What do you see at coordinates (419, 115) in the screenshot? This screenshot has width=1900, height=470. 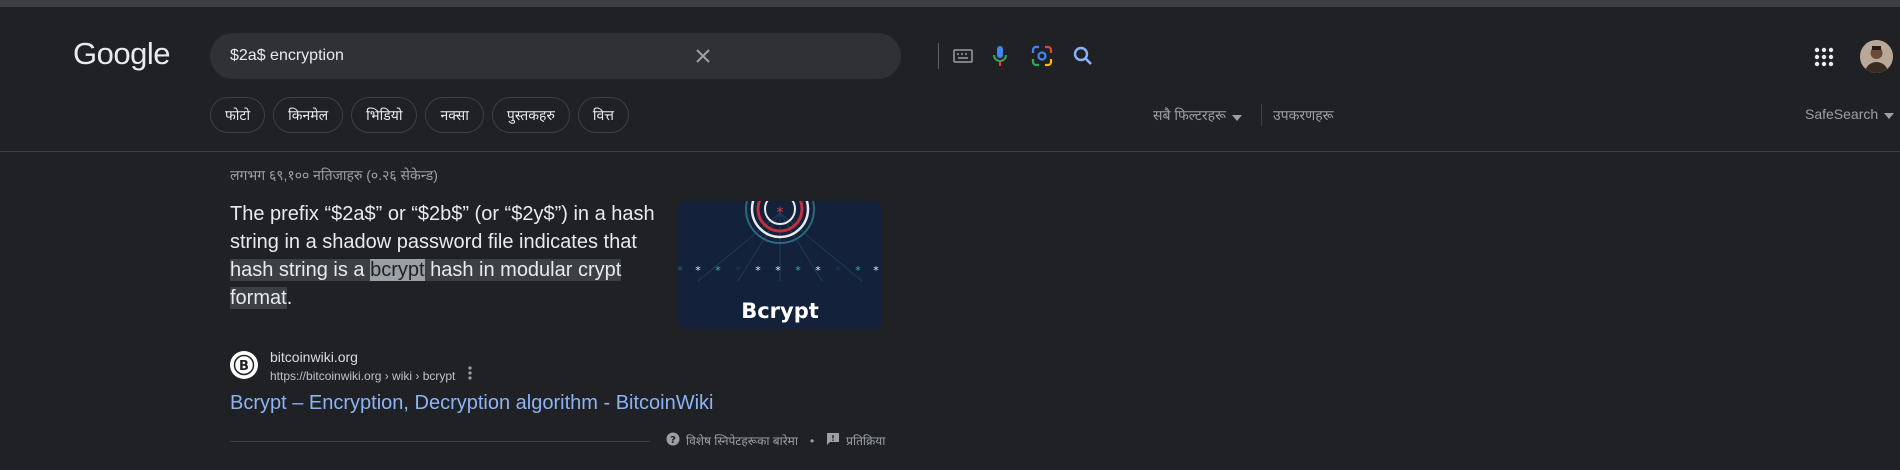 I see `search-chips: फोटो किनमेल भिडियो नक्सा पुस्तकहरु वित्त` at bounding box center [419, 115].